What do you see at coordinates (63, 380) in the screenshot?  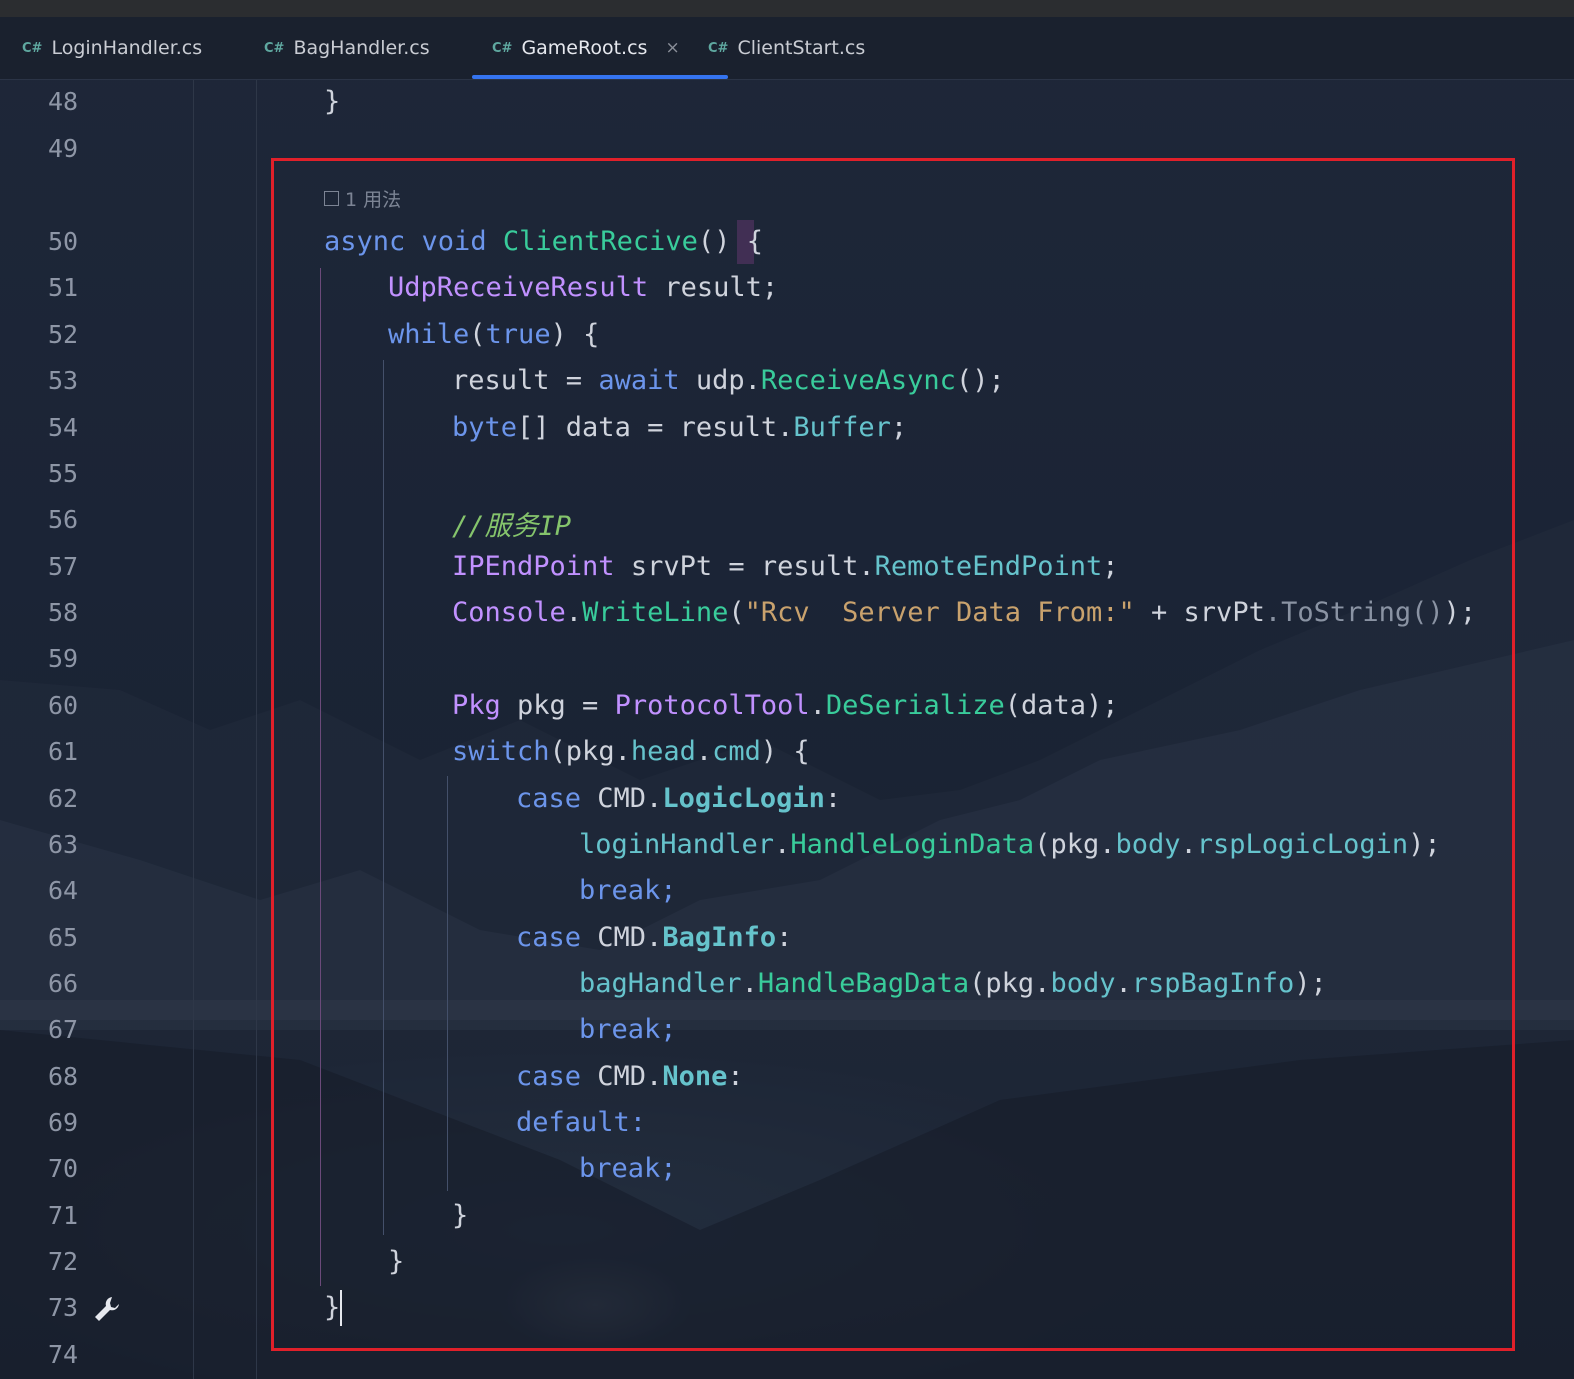 I see `line-number: 53` at bounding box center [63, 380].